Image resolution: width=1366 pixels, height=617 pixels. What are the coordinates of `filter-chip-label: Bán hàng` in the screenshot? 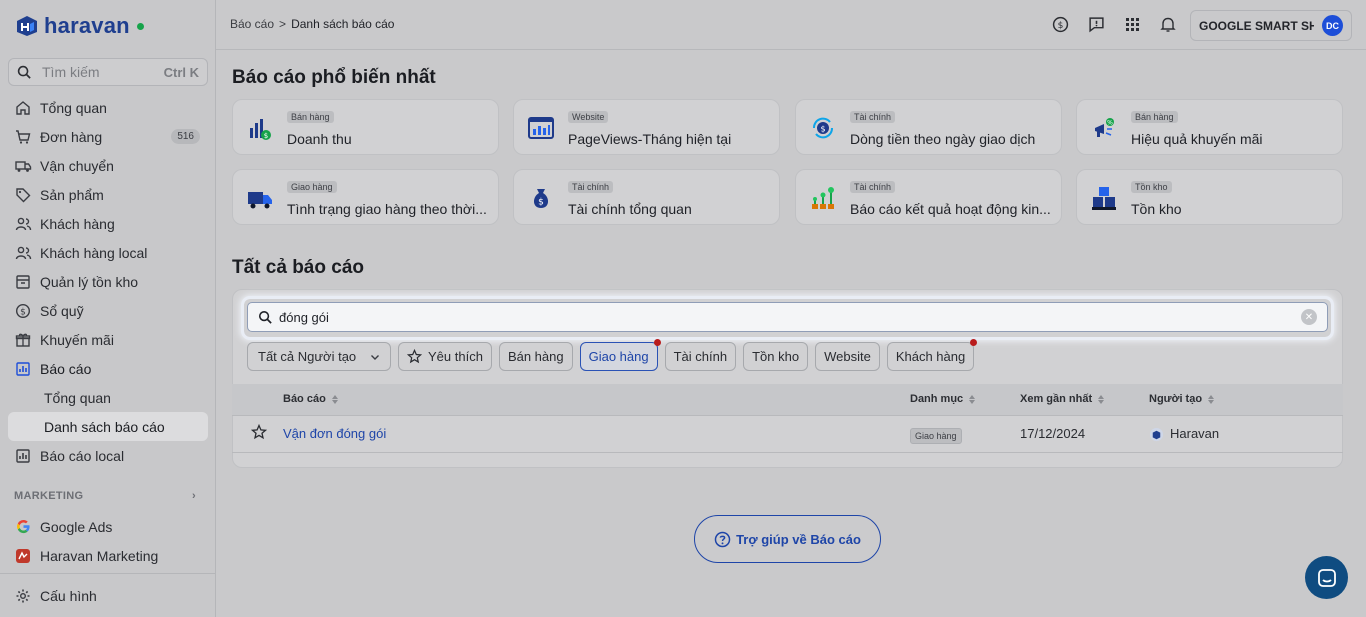 It's located at (535, 356).